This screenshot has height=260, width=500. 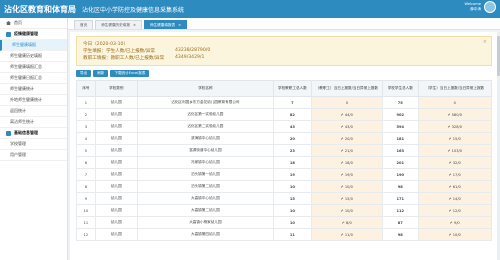 I want to click on row-student-report: ↱580/0, so click(x=455, y=114).